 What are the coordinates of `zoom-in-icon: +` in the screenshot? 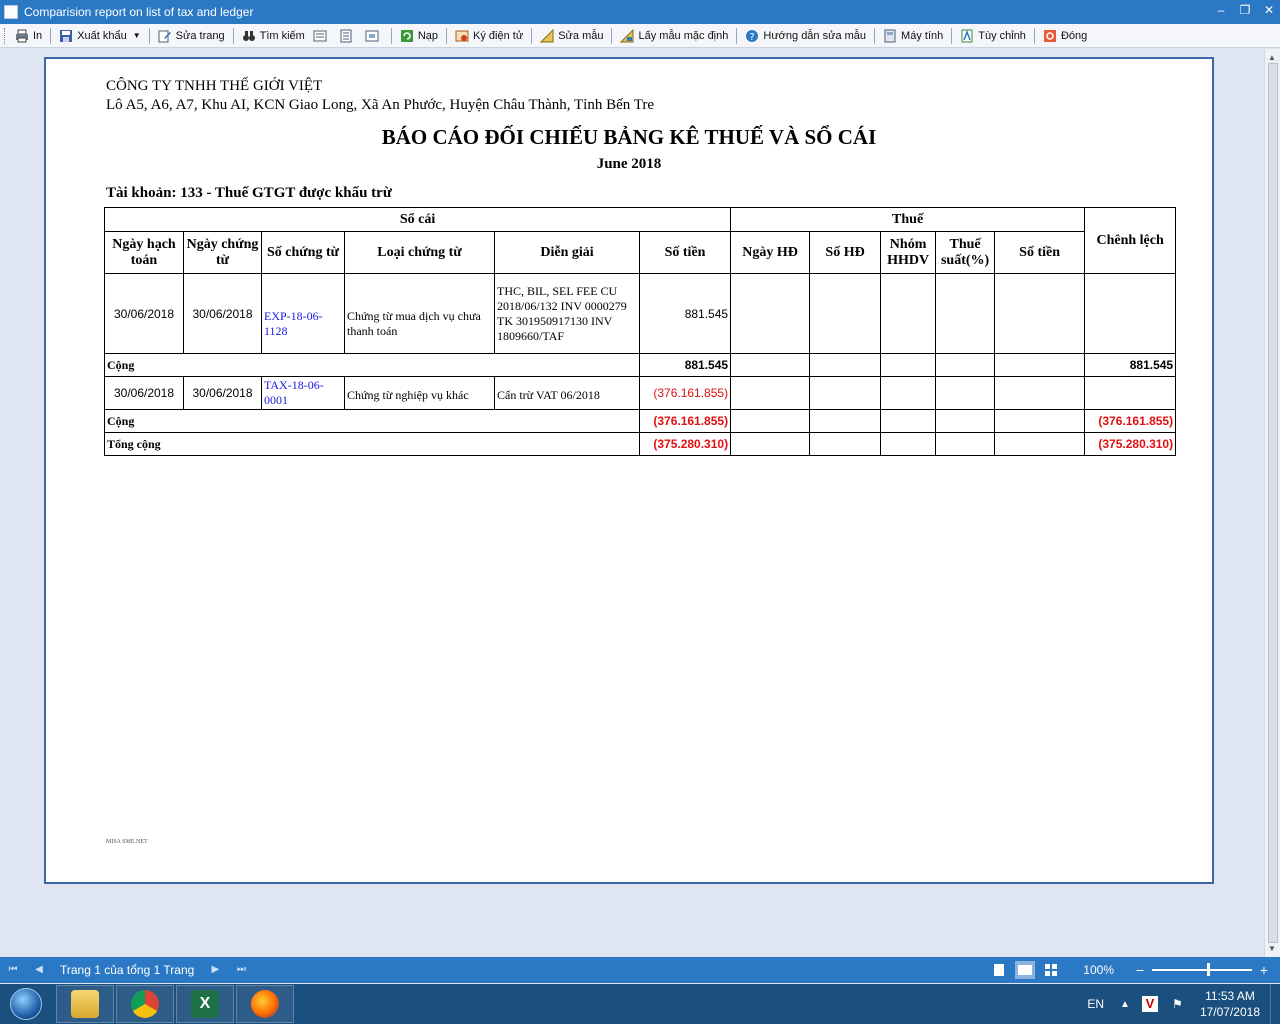 It's located at (1264, 970).